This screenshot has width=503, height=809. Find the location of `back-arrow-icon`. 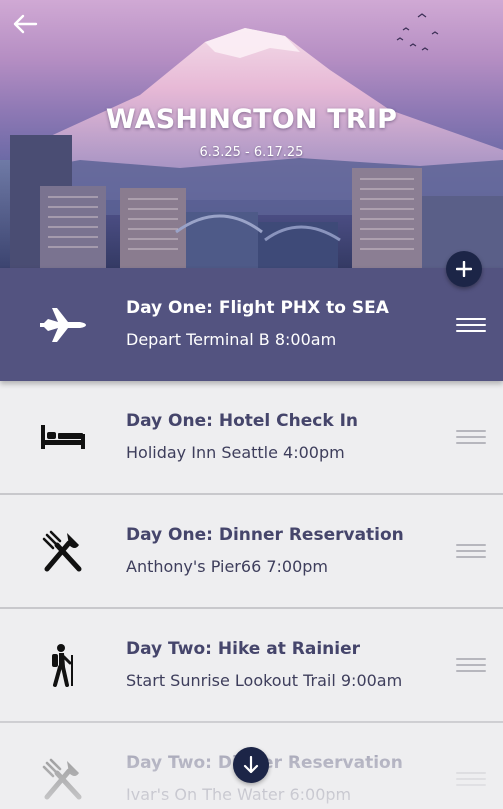

back-arrow-icon is located at coordinates (25, 24).